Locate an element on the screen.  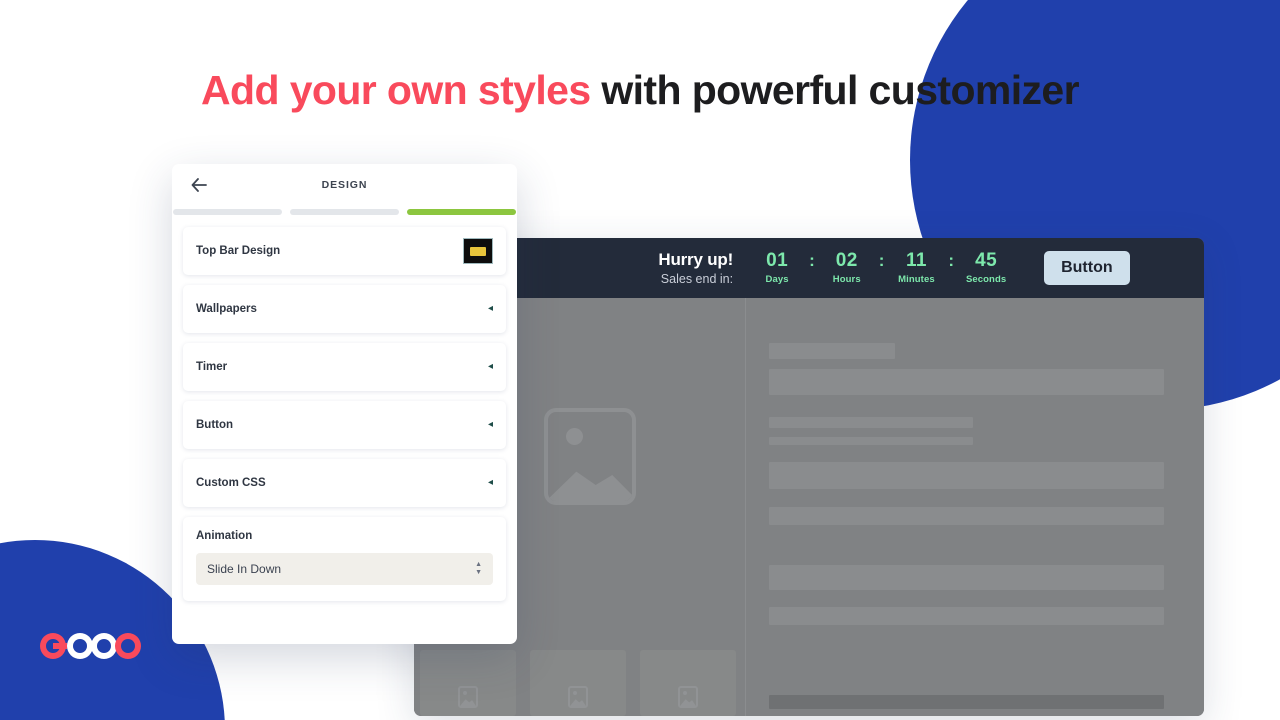
top-bar-preview-thumbnail-icon is located at coordinates (478, 251).